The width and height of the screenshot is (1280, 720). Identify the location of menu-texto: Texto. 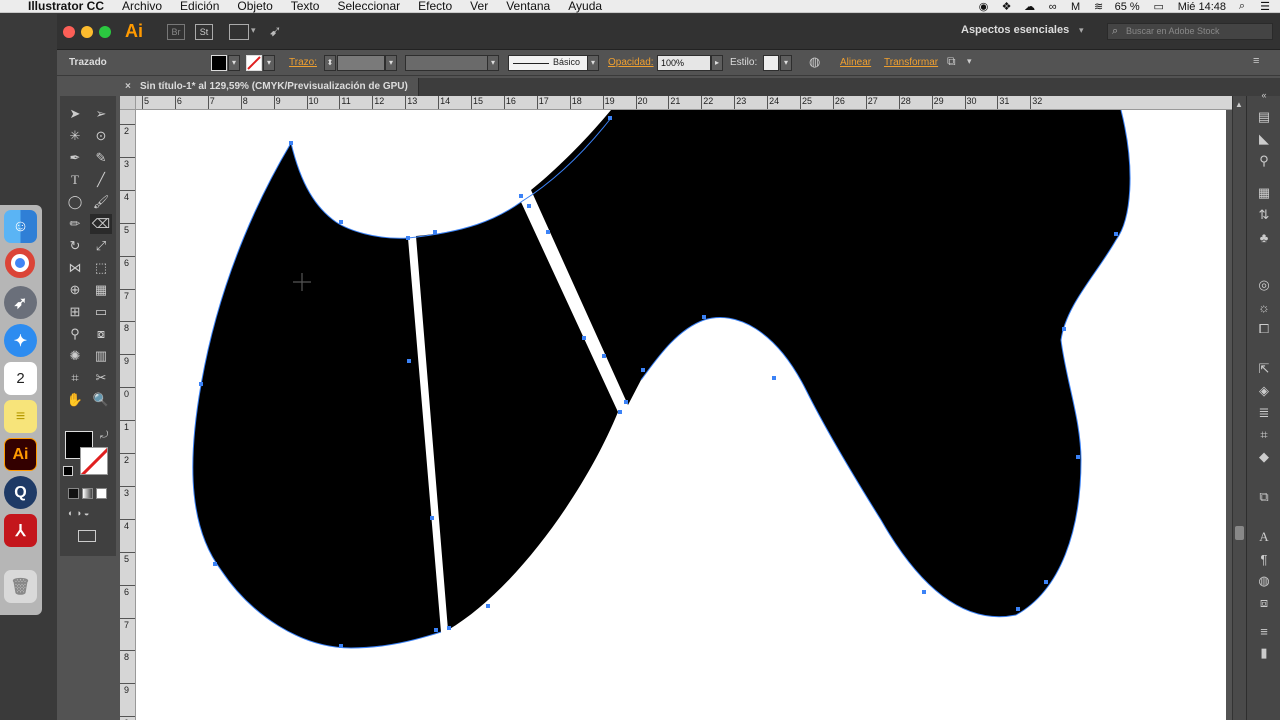
(305, 6).